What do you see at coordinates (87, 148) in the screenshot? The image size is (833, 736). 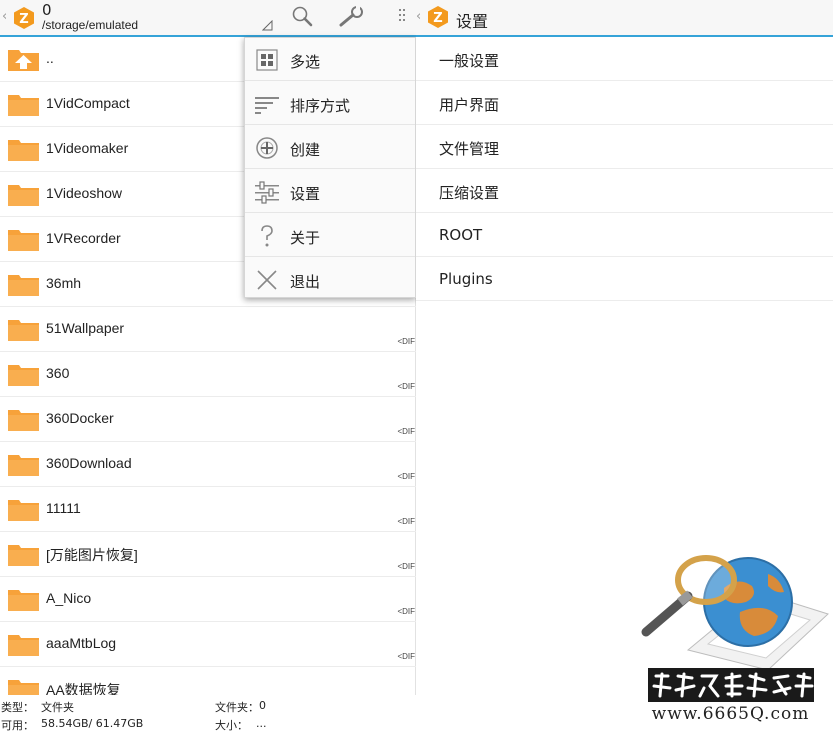 I see `file-name: 1Videomaker` at bounding box center [87, 148].